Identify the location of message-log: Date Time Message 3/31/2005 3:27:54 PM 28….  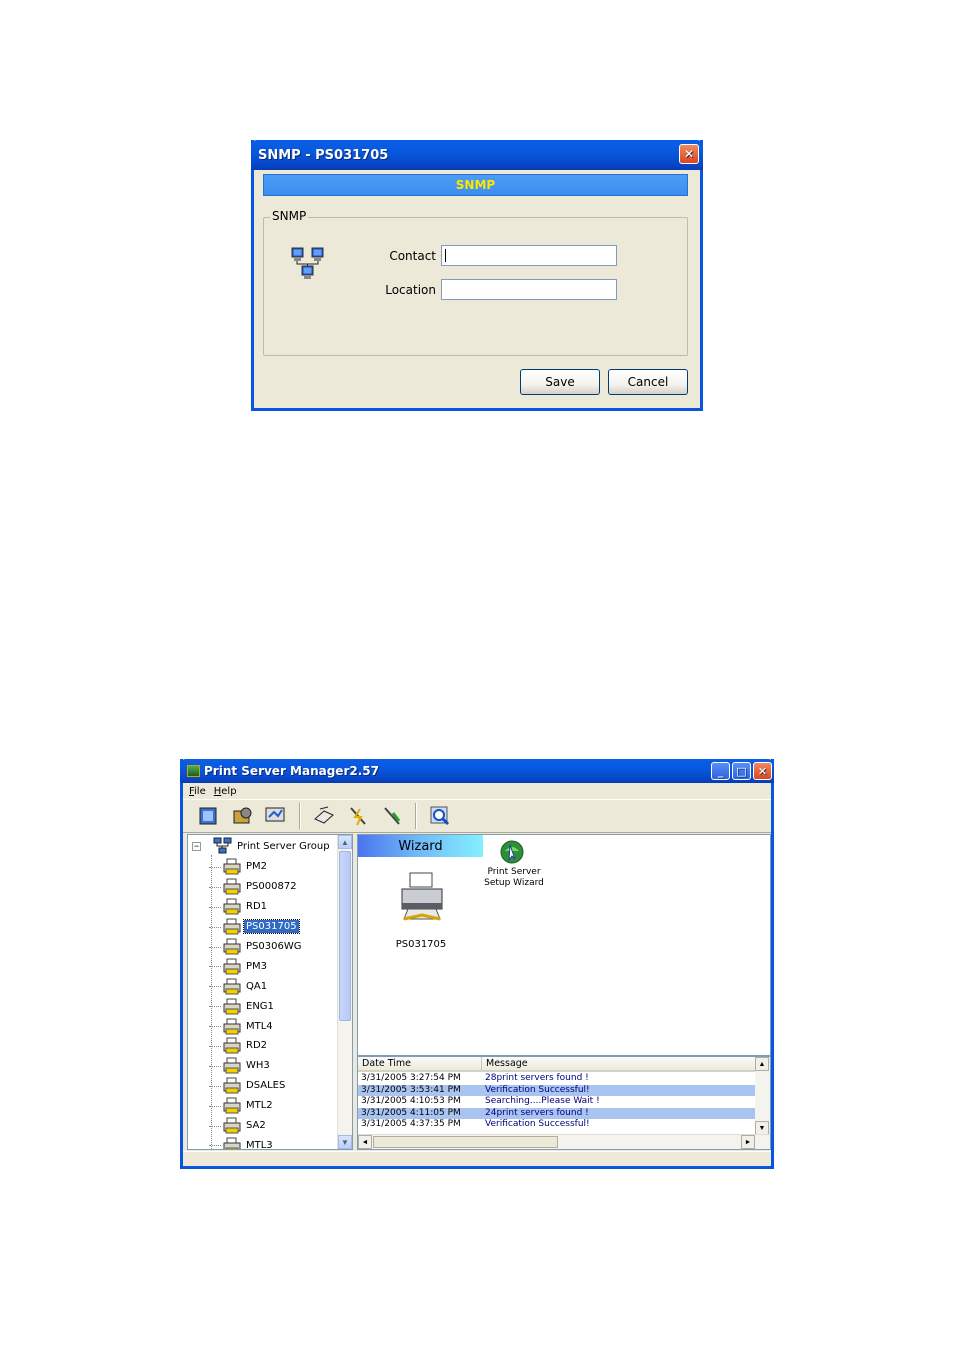
(564, 1103).